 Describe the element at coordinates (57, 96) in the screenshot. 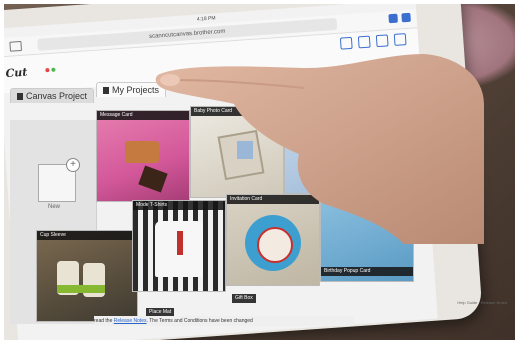

I see `tab-canvas-project-label: Canvas Project` at that location.